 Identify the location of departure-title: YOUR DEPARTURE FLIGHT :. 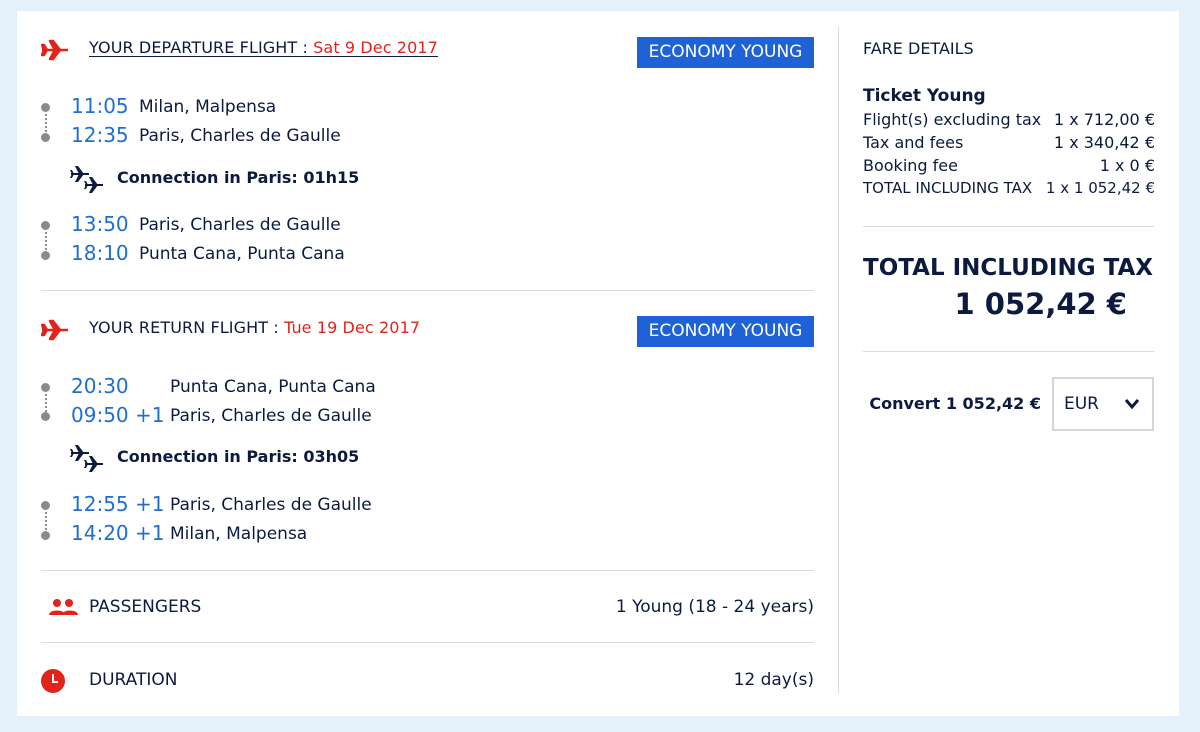
(201, 47).